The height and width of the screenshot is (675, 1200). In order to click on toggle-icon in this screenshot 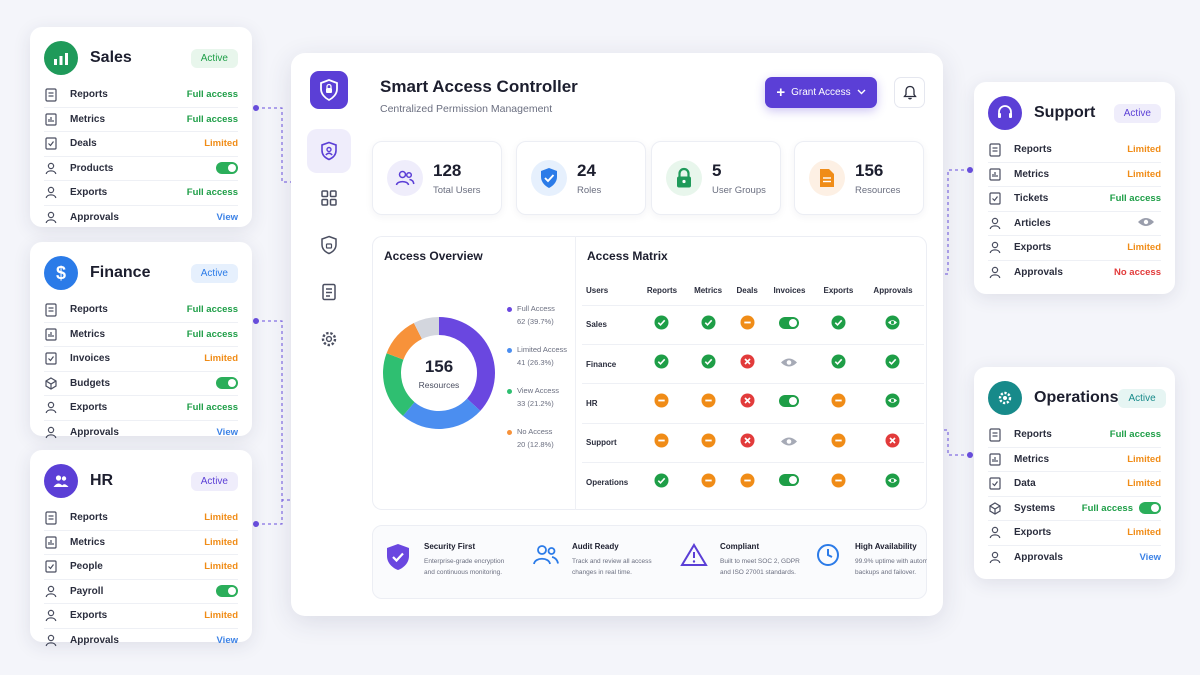, I will do `click(789, 403)`.